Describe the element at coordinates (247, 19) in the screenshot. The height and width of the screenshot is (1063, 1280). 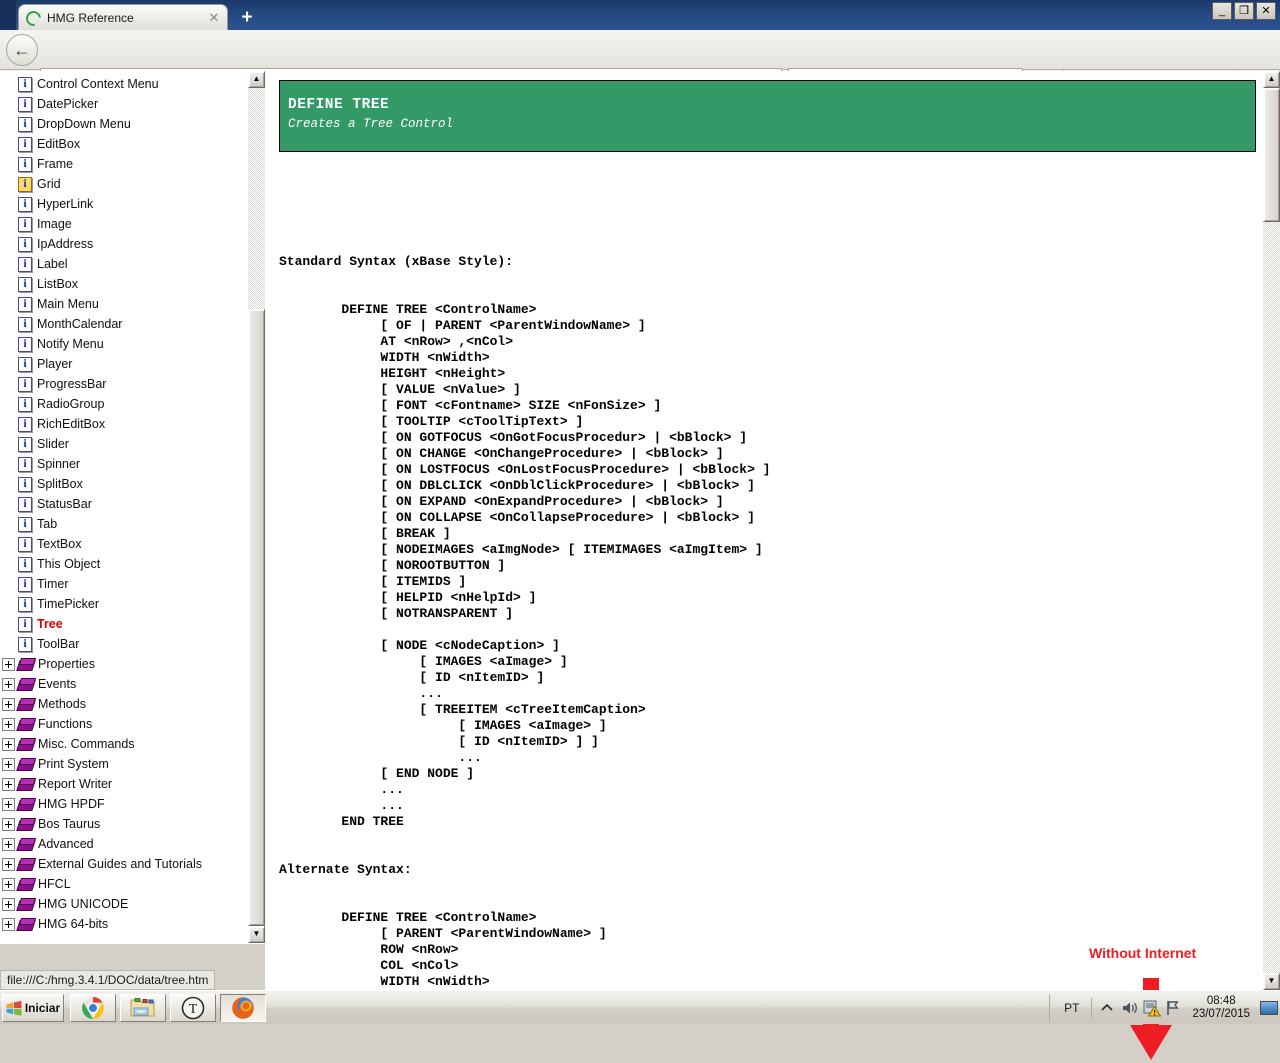
I see `new-tab-button: +` at that location.